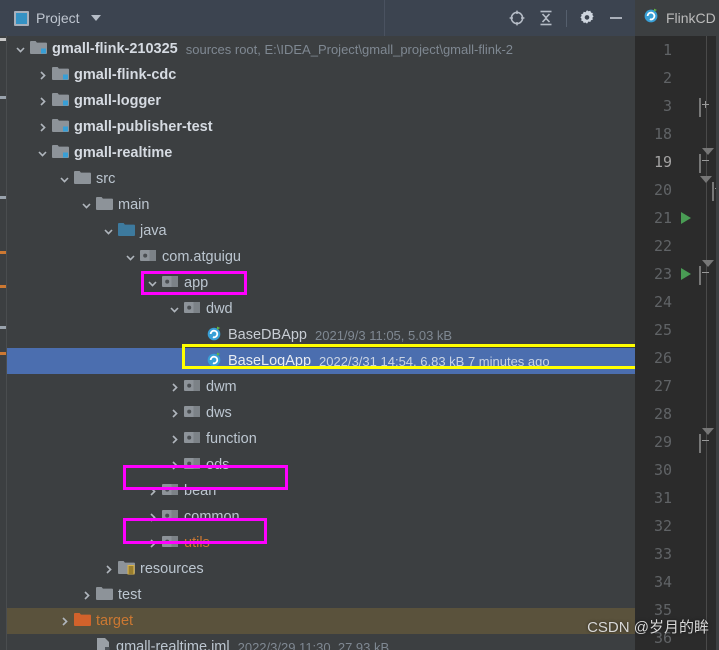 The image size is (719, 650). What do you see at coordinates (317, 569) in the screenshot?
I see `tree-row-resources: resources` at bounding box center [317, 569].